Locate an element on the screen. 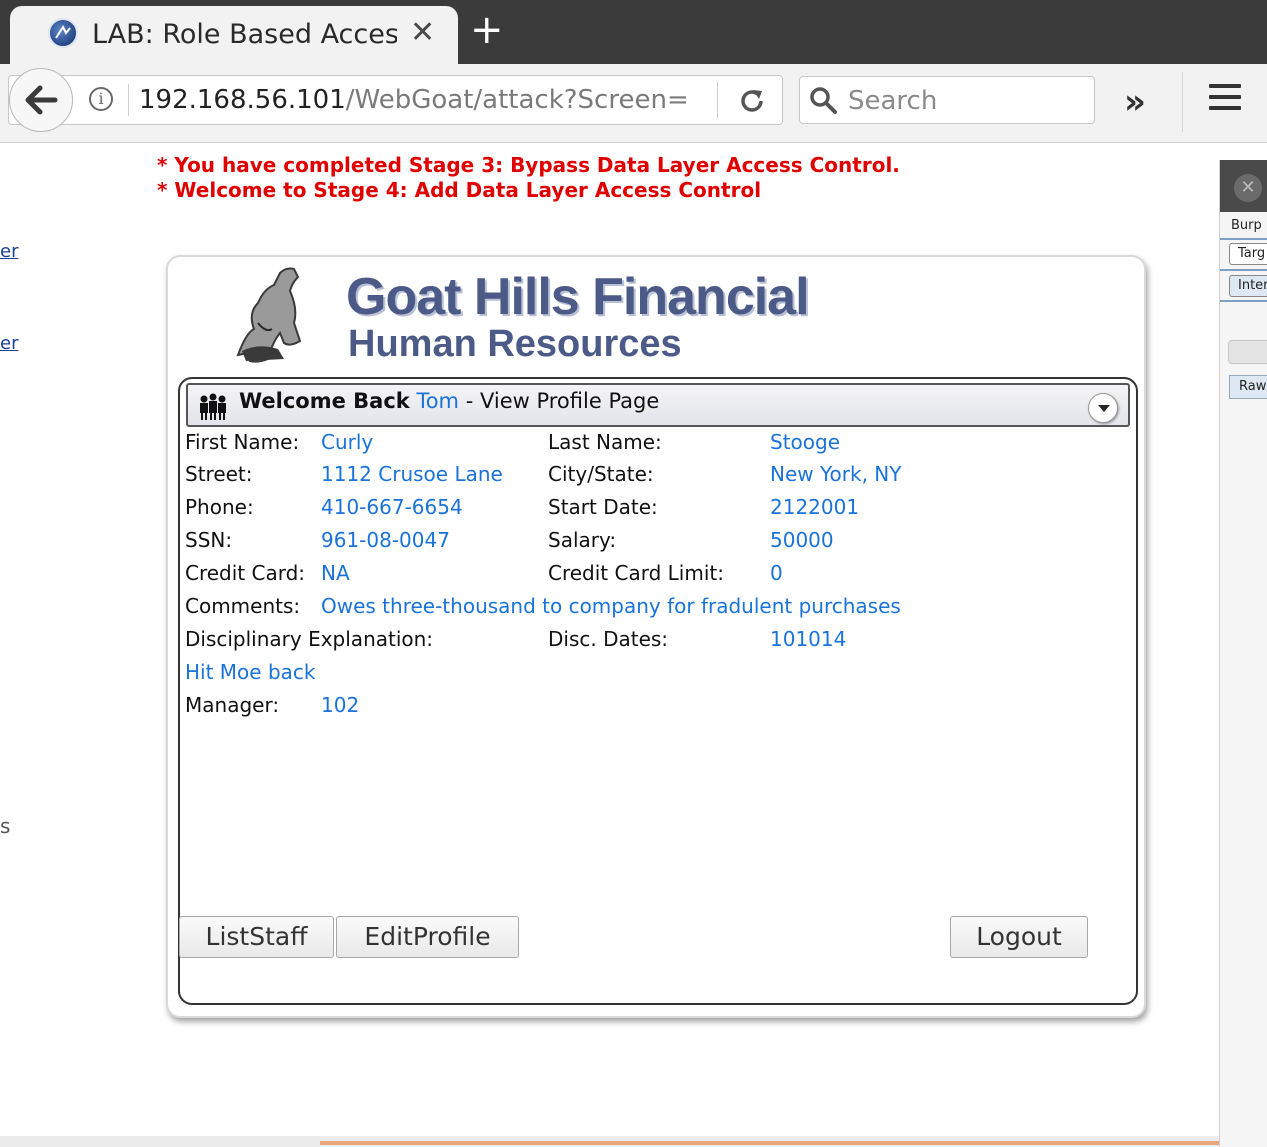  collapse-chevron-icon is located at coordinates (1103, 408).